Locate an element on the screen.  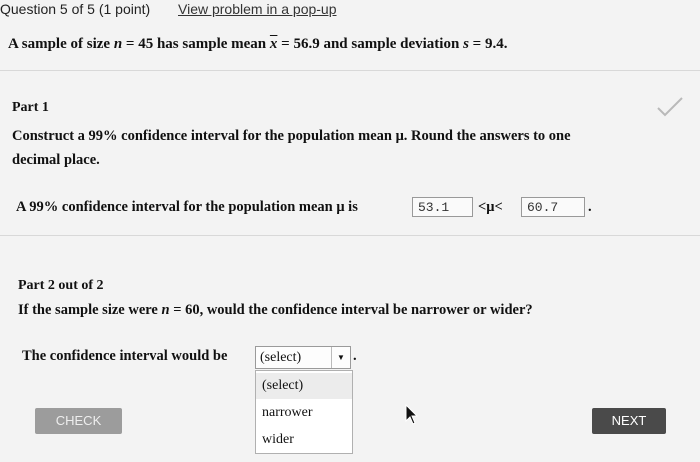
select-dropdown-menu: (select) narrower wider is located at coordinates (304, 412).